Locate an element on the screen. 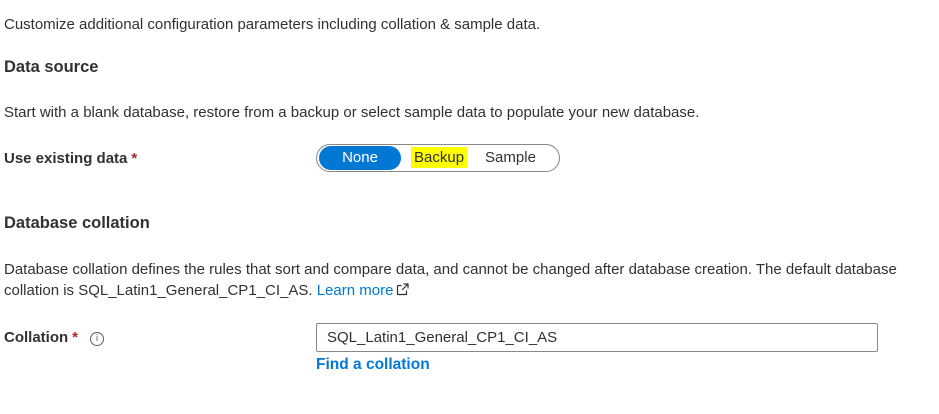  learn-more-label: Learn more is located at coordinates (355, 290).